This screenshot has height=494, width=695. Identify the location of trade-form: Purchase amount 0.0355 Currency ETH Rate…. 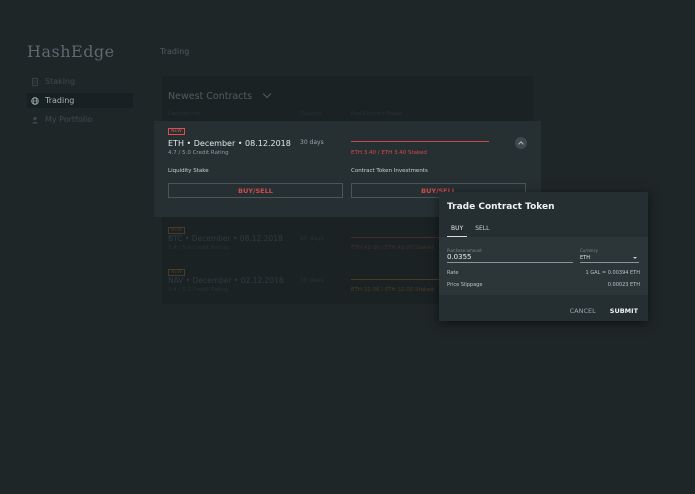
(543, 266).